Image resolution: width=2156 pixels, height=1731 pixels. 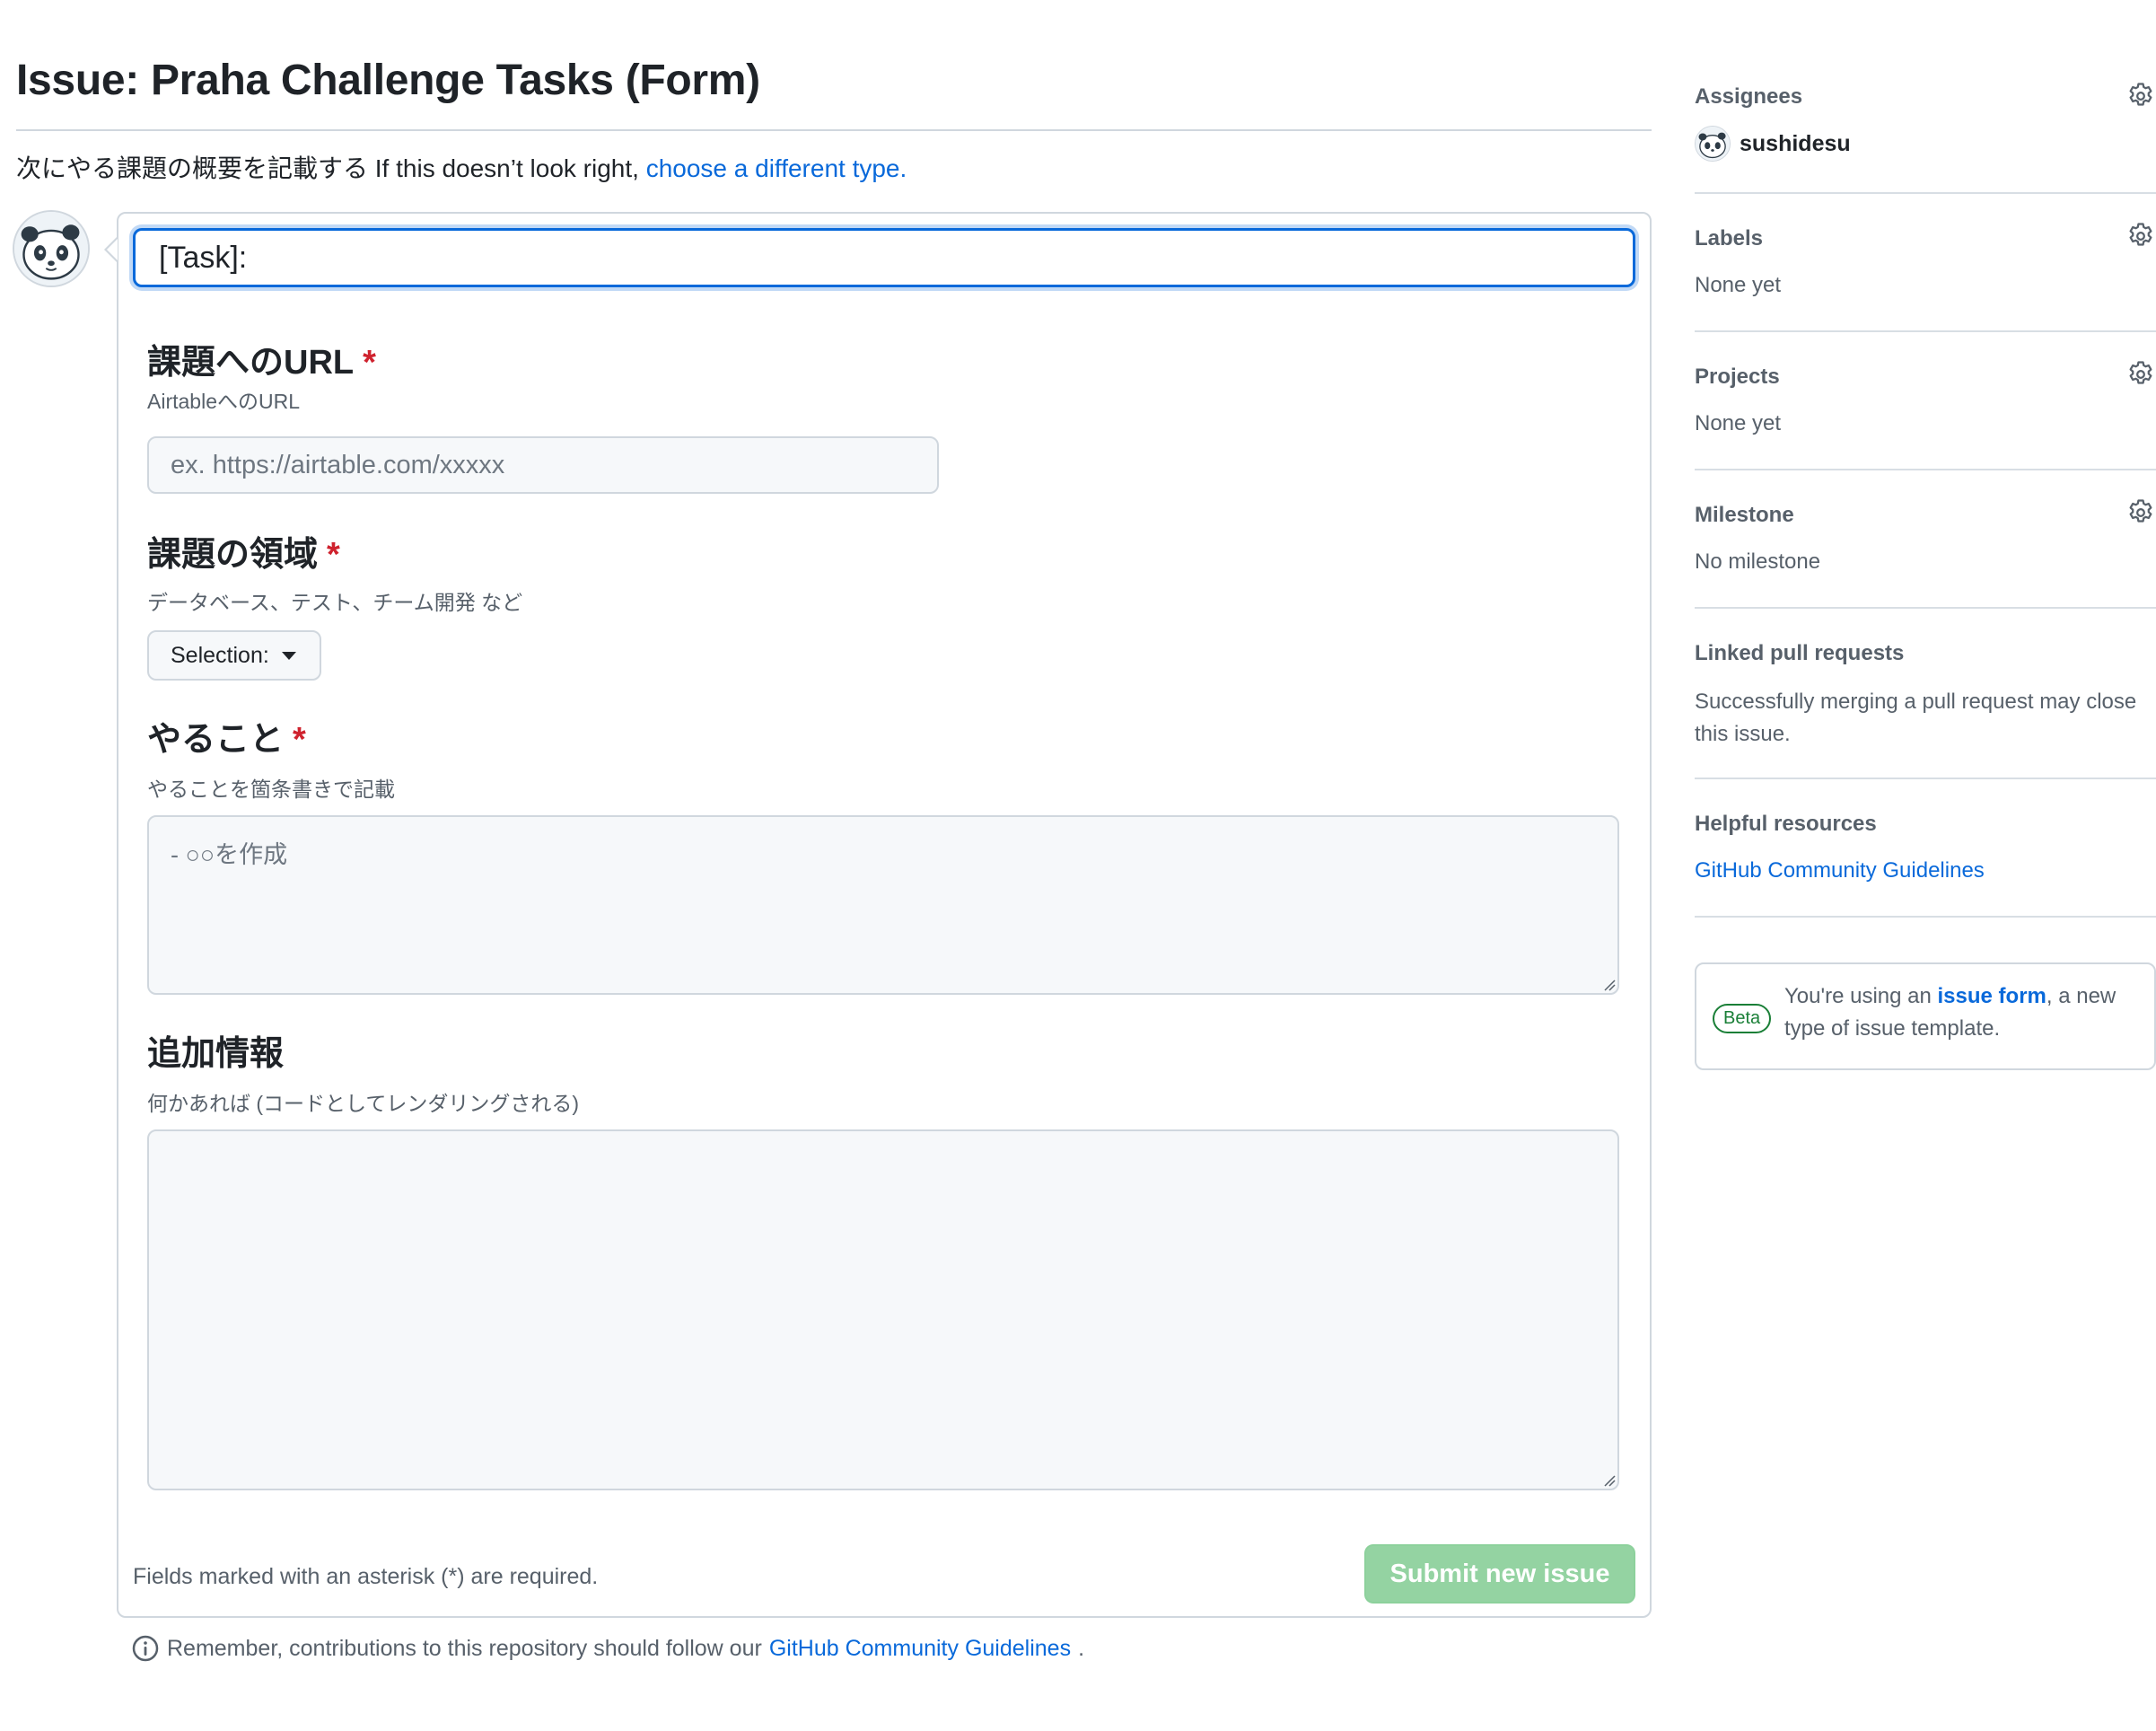 I want to click on issue-form-link: issue form, so click(x=1992, y=996).